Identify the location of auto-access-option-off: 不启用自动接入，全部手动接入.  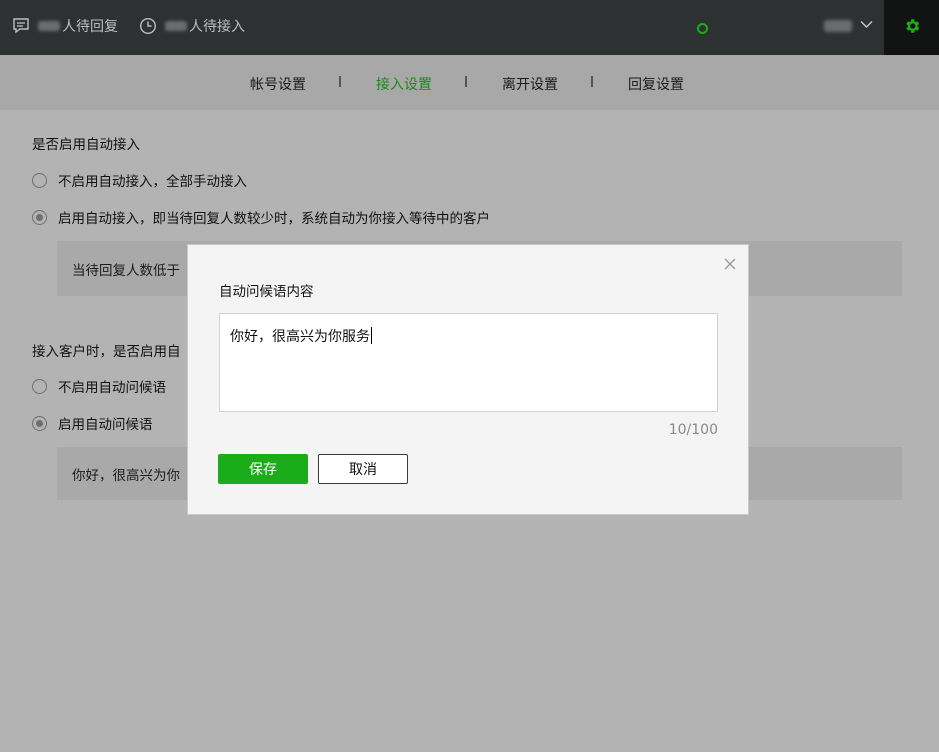
(139, 180).